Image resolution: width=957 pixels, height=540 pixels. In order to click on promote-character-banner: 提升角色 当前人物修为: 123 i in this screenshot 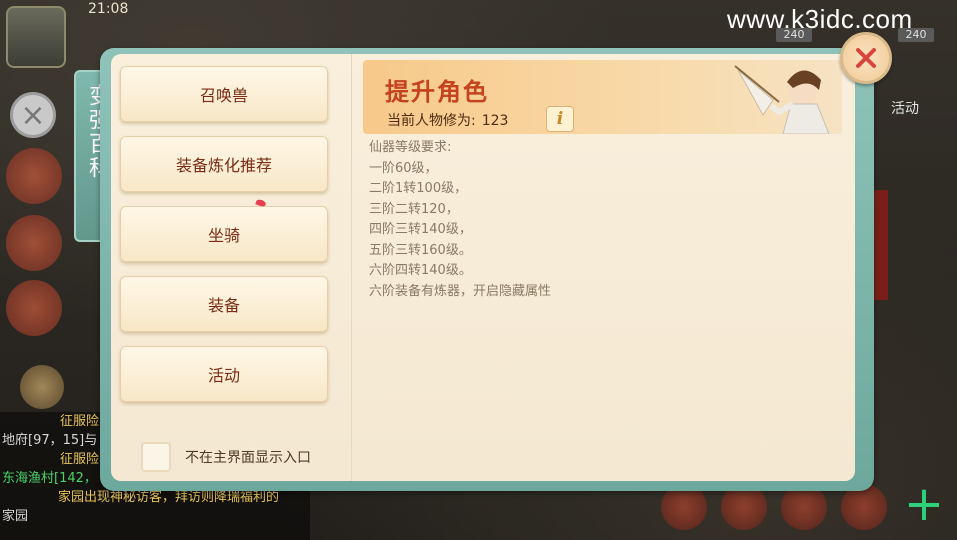, I will do `click(602, 97)`.